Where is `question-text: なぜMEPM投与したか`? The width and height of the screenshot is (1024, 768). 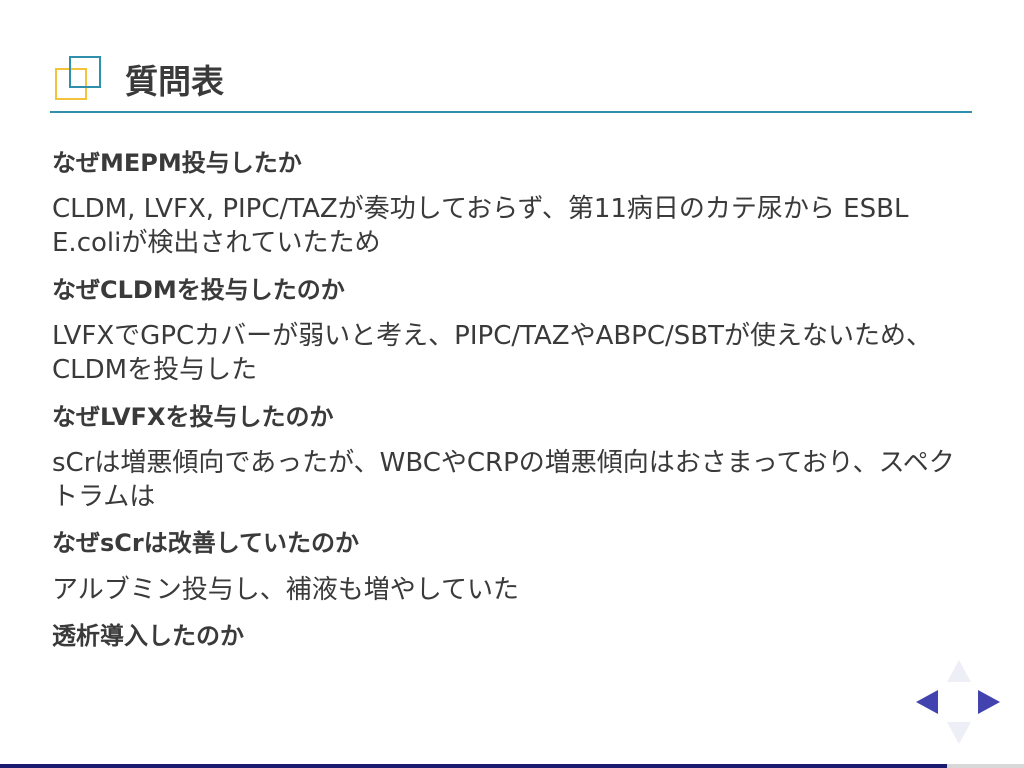 question-text: なぜMEPM投与したか is located at coordinates (177, 163).